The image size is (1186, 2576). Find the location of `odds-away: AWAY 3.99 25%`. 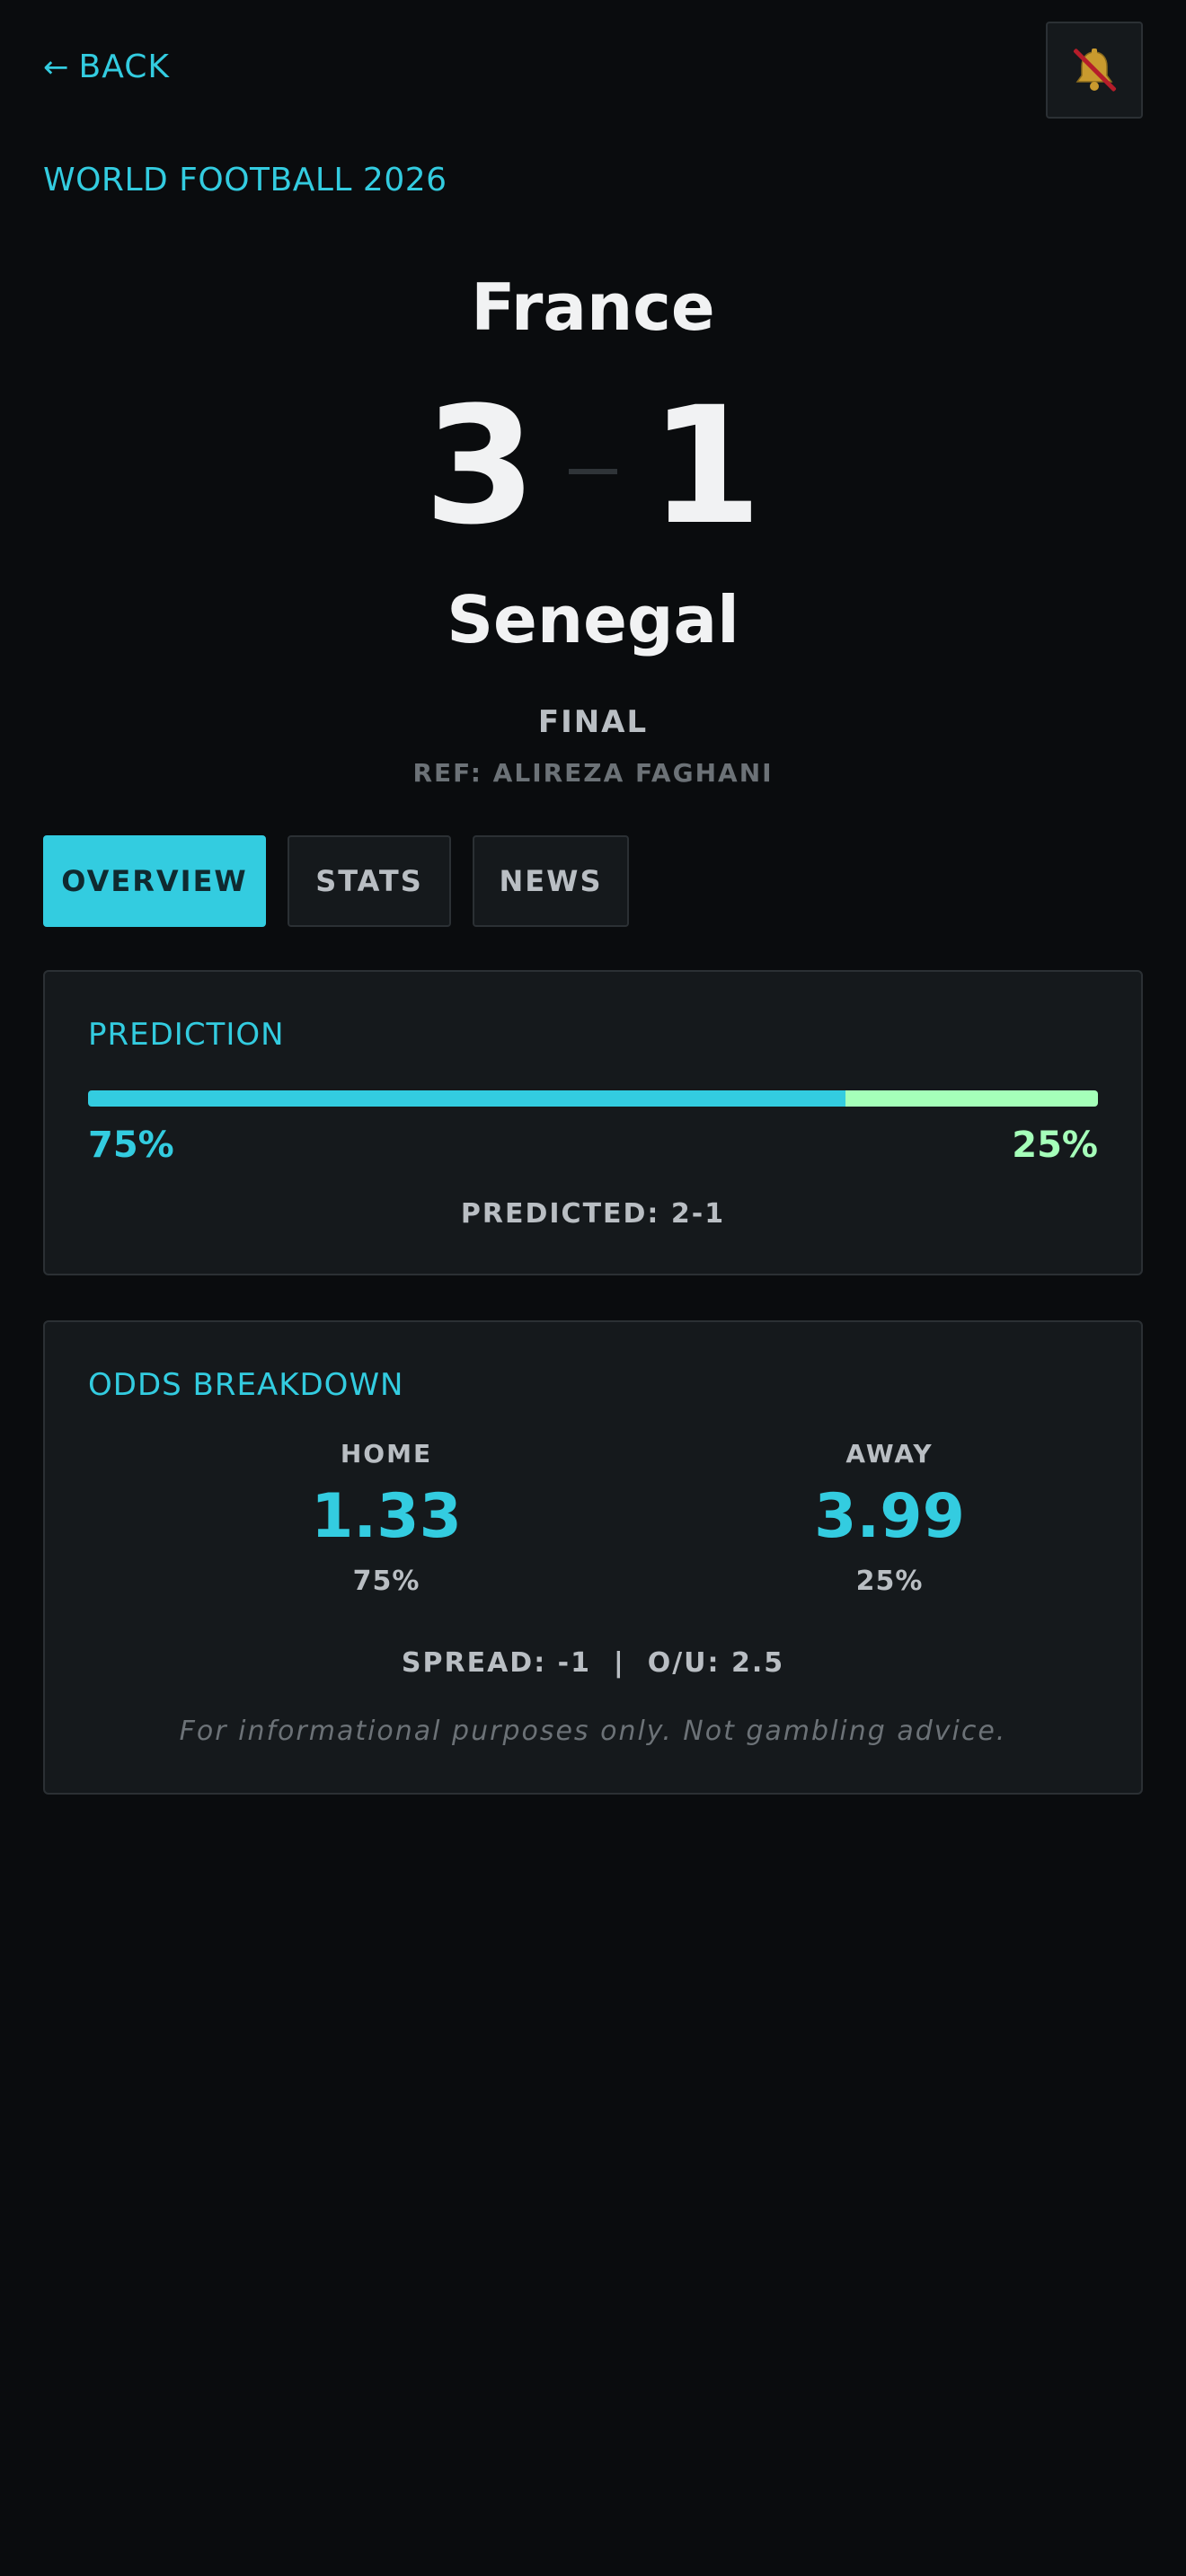

odds-away: AWAY 3.99 25% is located at coordinates (889, 1518).